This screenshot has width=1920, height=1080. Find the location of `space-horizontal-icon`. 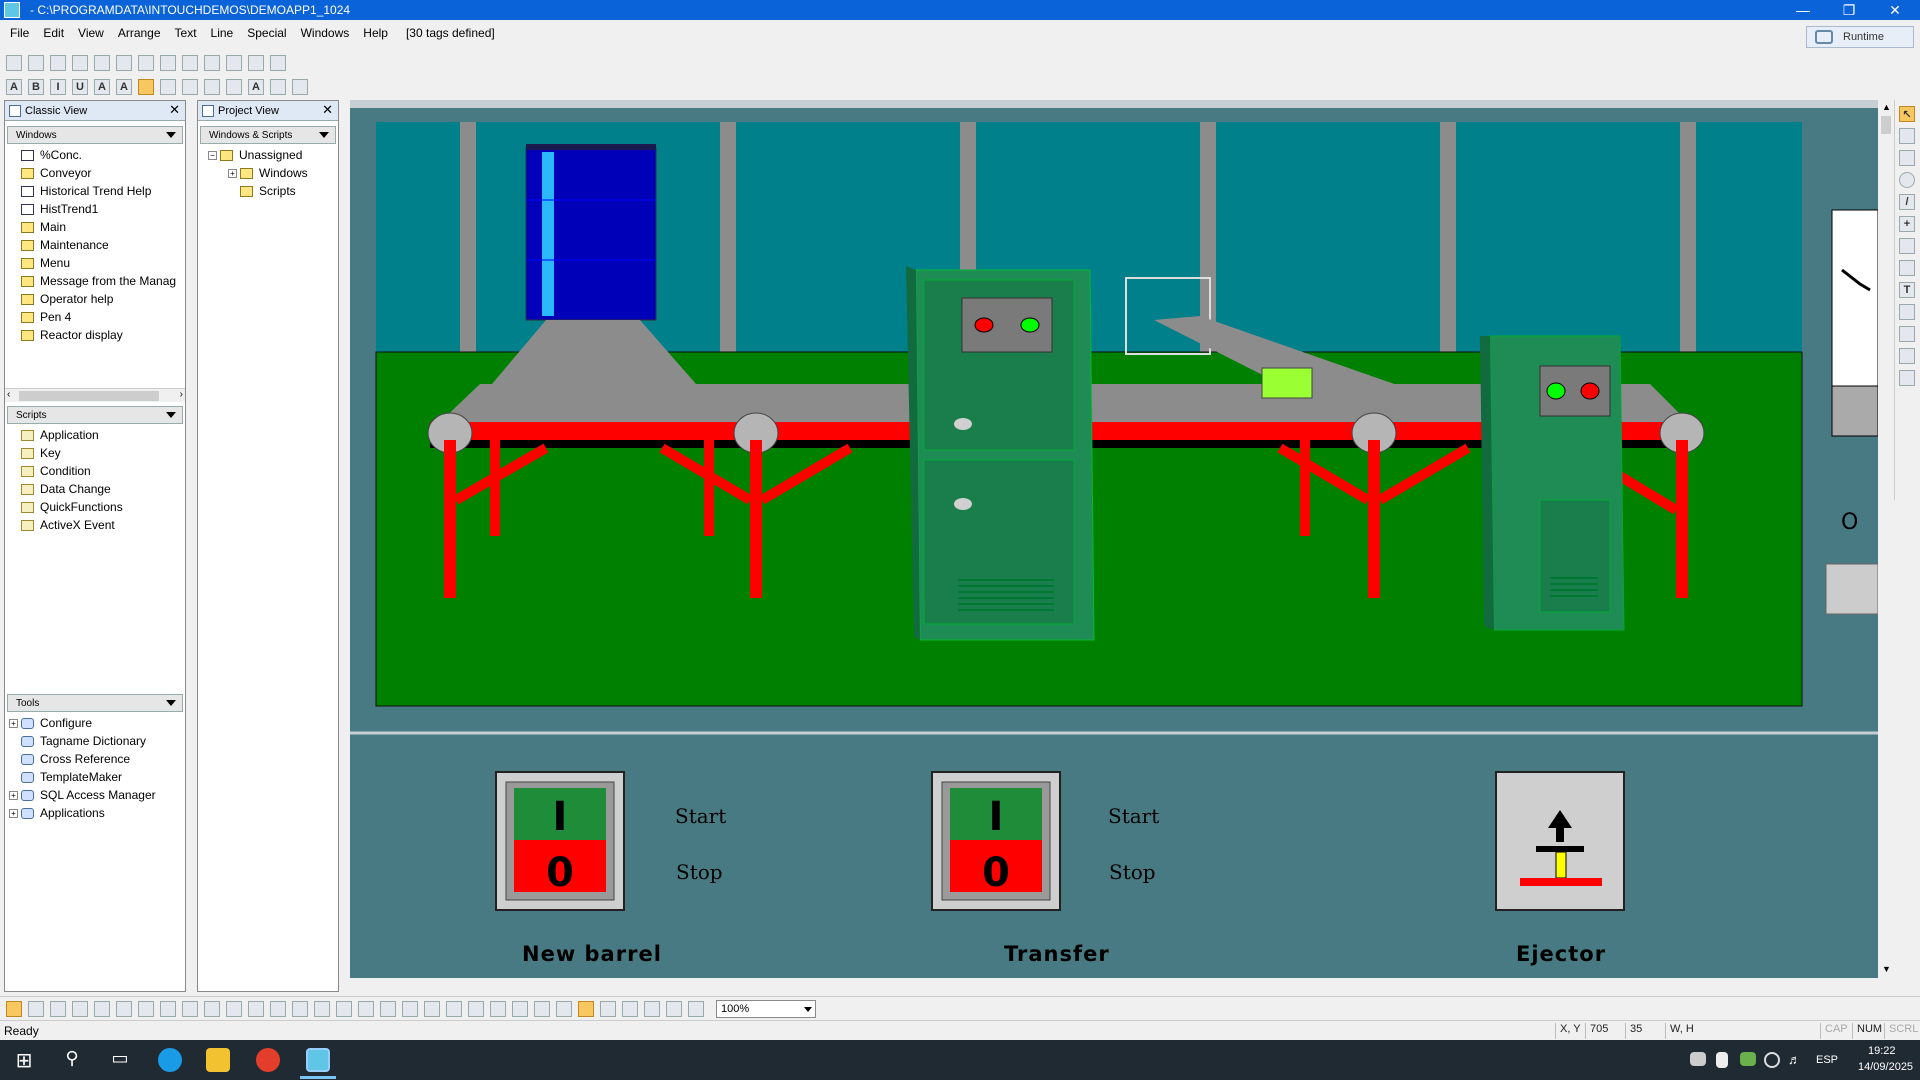

space-horizontal-icon is located at coordinates (344, 1008).